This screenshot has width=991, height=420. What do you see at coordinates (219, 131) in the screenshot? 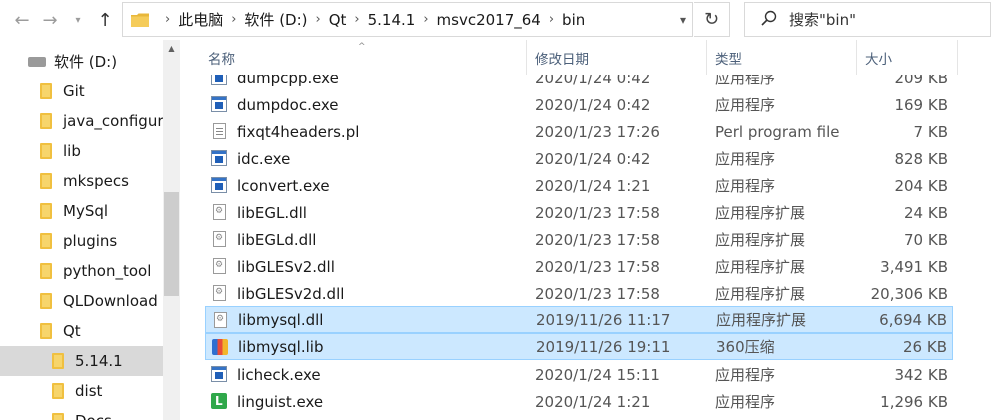
I see `text-file-icon` at bounding box center [219, 131].